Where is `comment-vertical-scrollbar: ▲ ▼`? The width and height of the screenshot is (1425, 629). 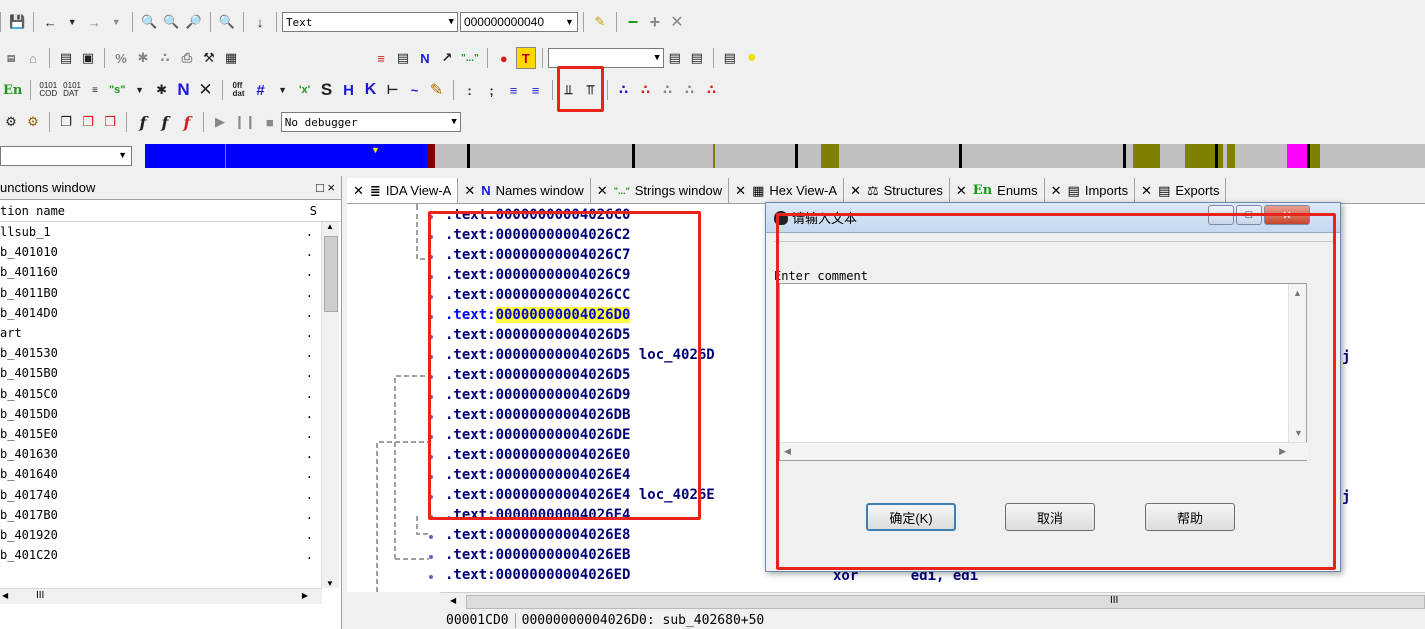 comment-vertical-scrollbar: ▲ ▼ is located at coordinates (1297, 363).